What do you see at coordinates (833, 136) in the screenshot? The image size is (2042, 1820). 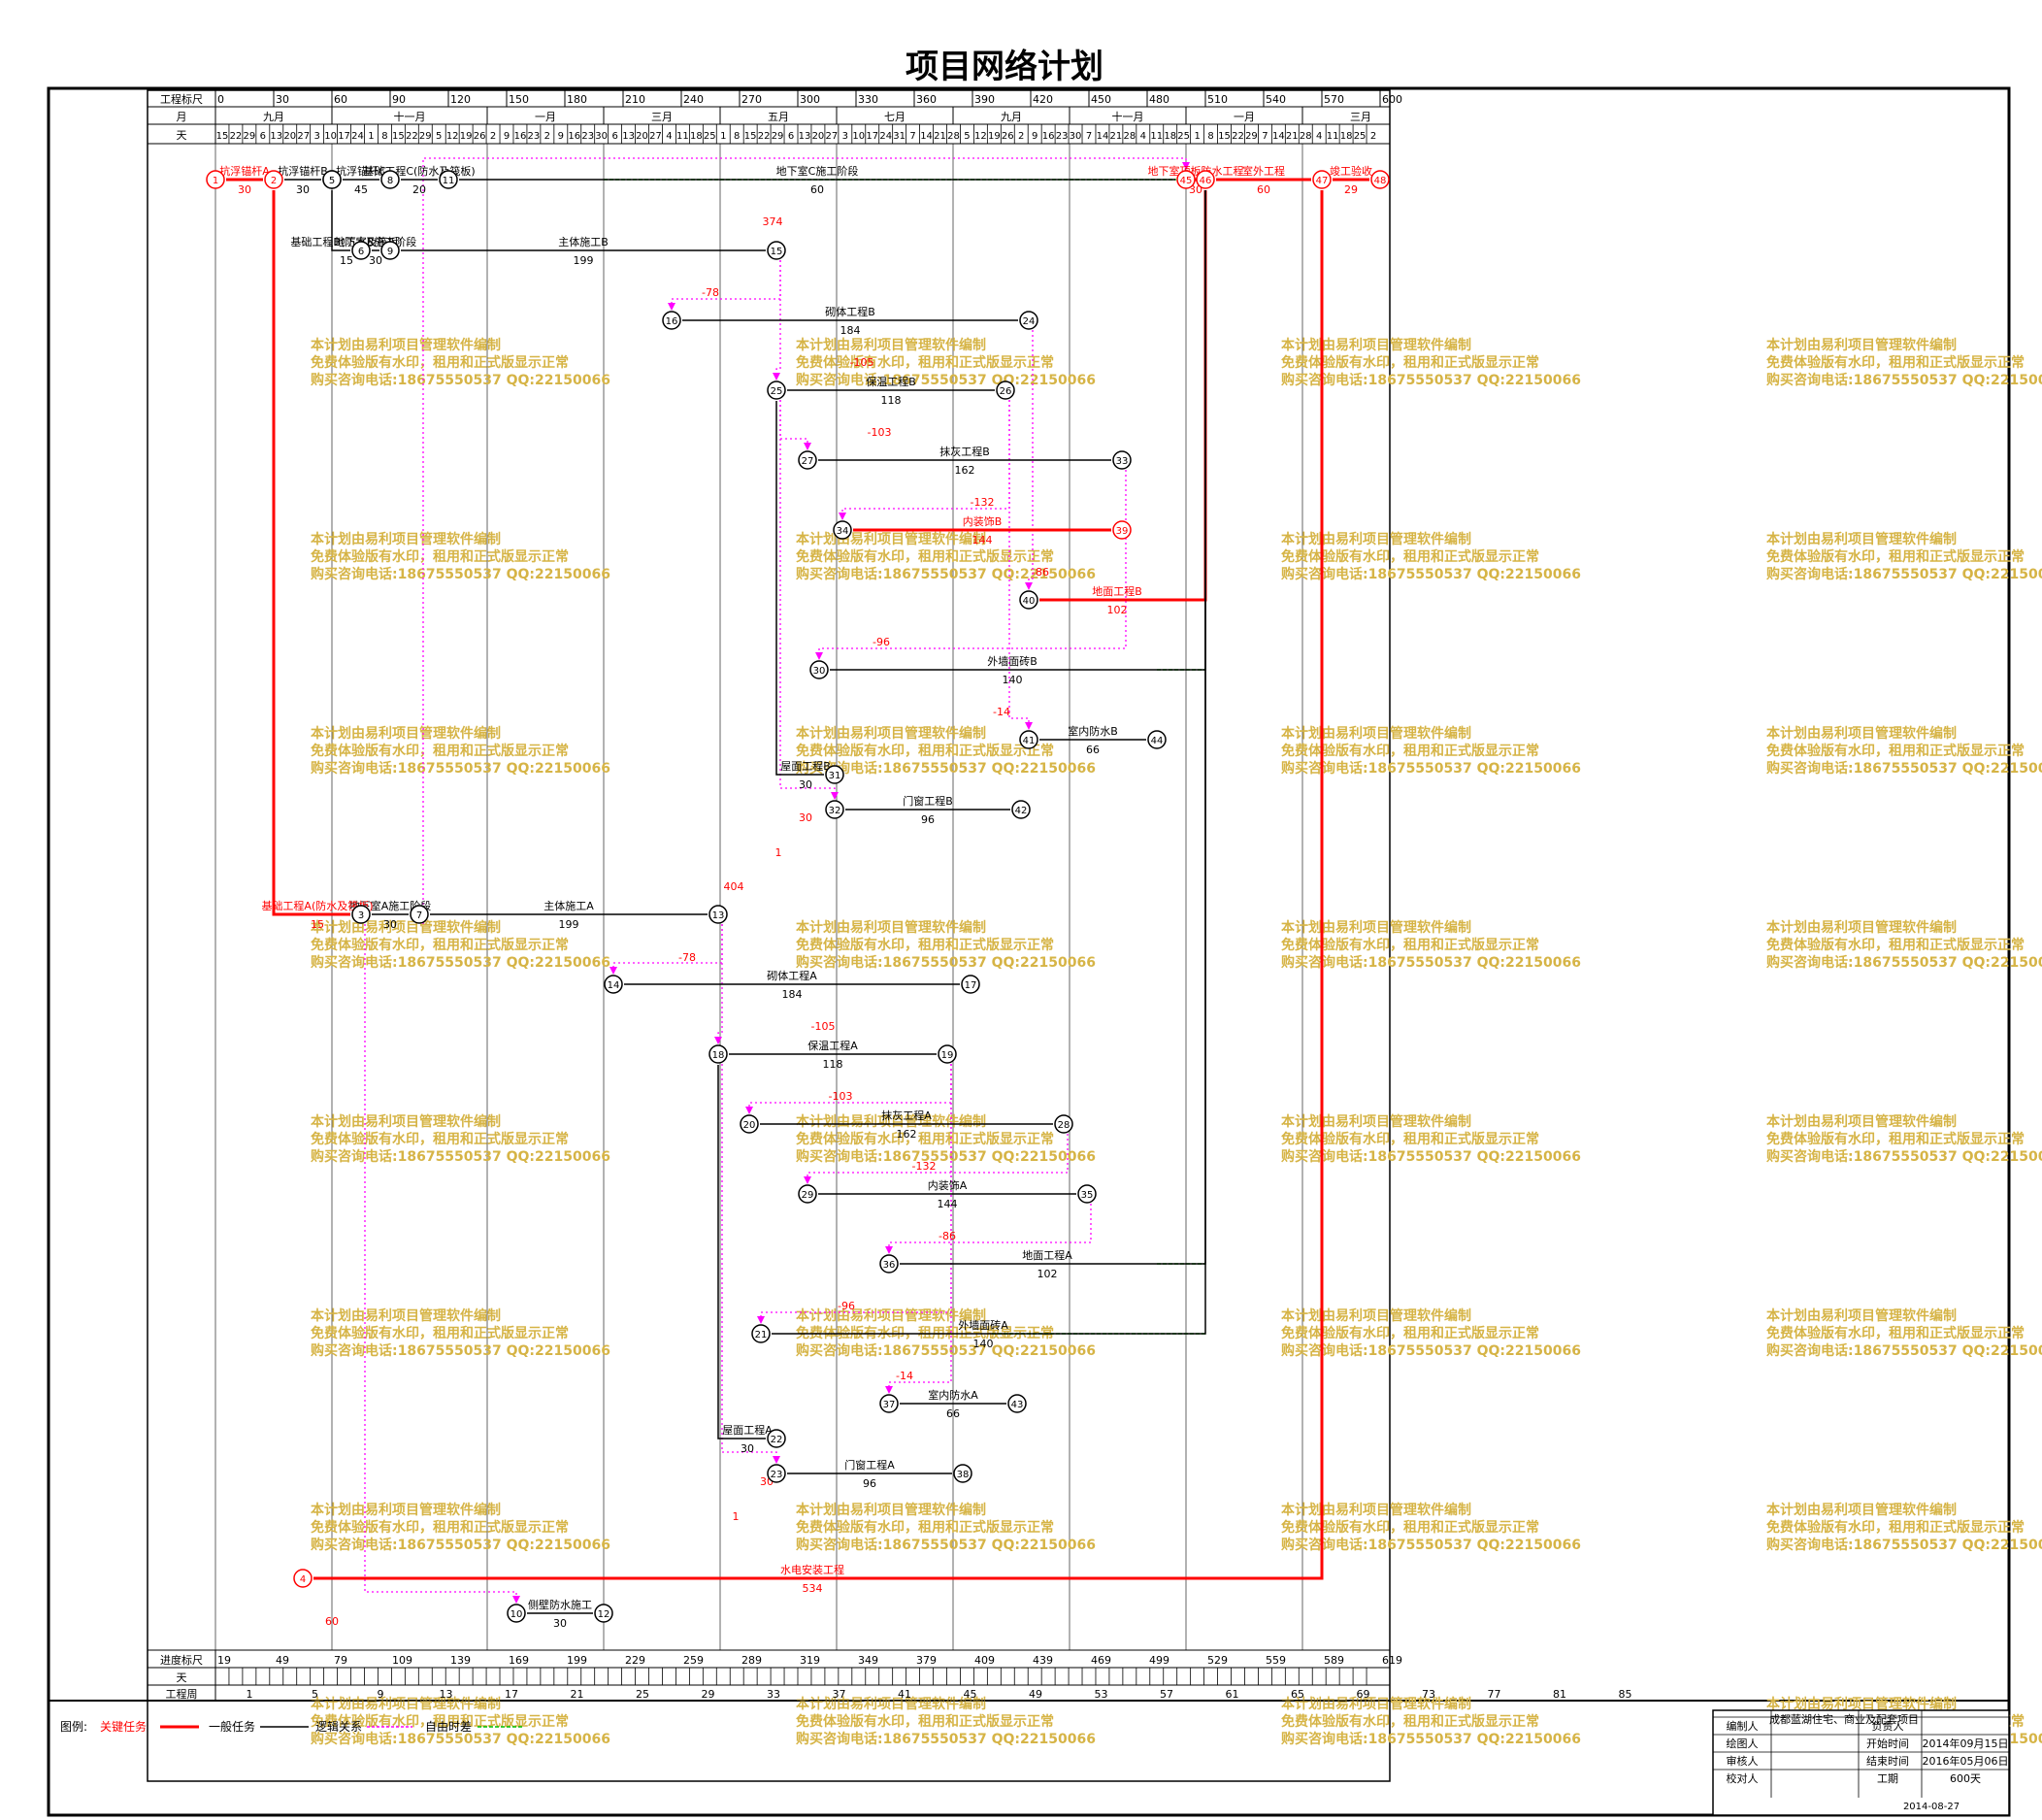 I see `day-label: 27` at bounding box center [833, 136].